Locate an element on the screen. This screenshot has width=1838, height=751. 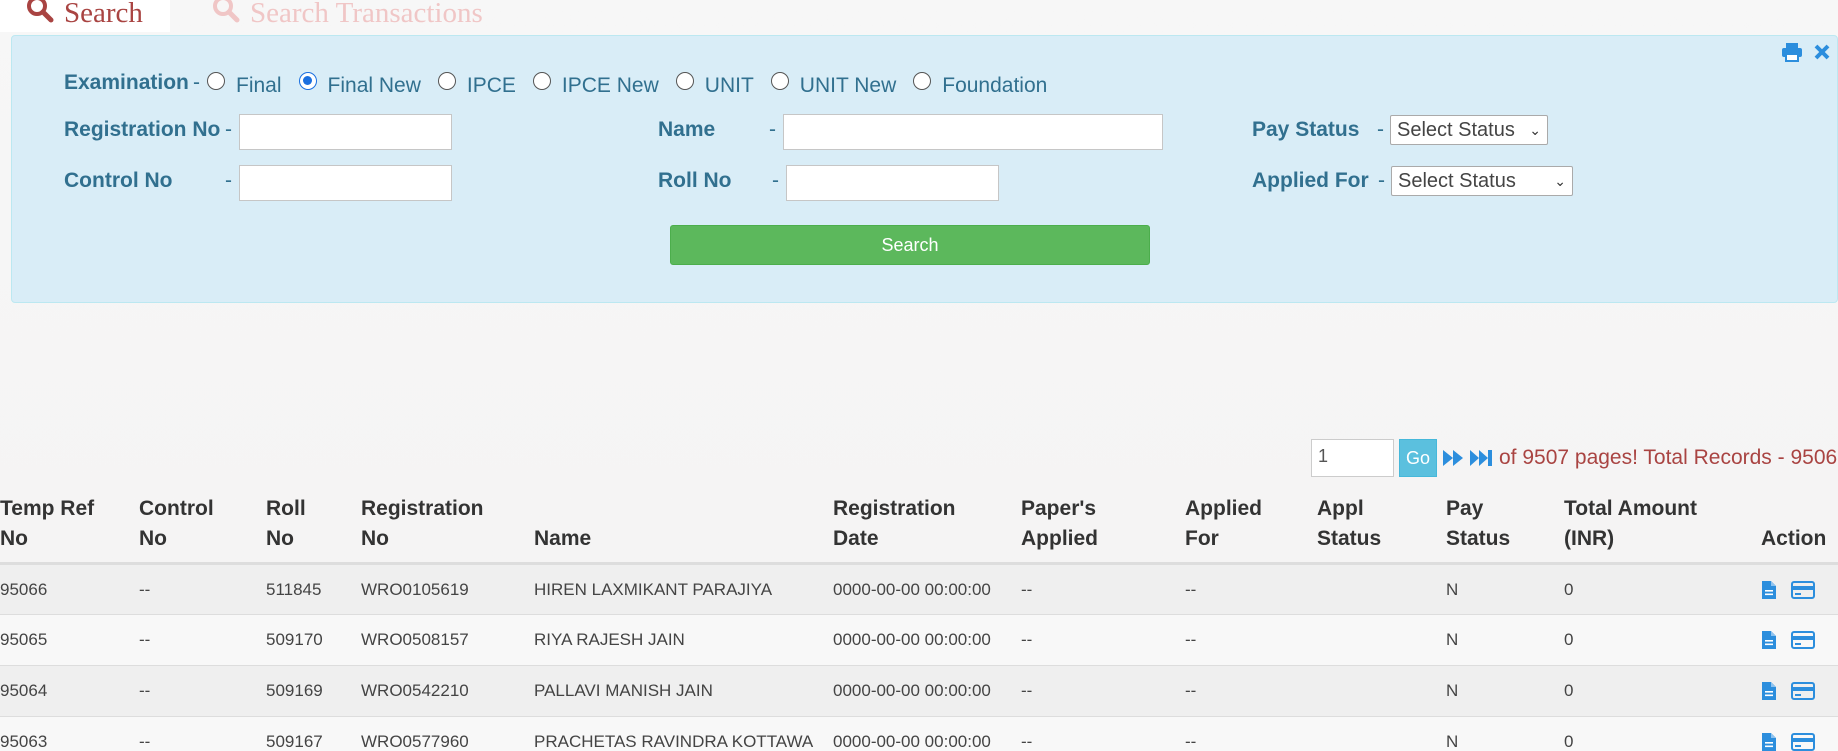
header-line: Roll is located at coordinates (286, 508).